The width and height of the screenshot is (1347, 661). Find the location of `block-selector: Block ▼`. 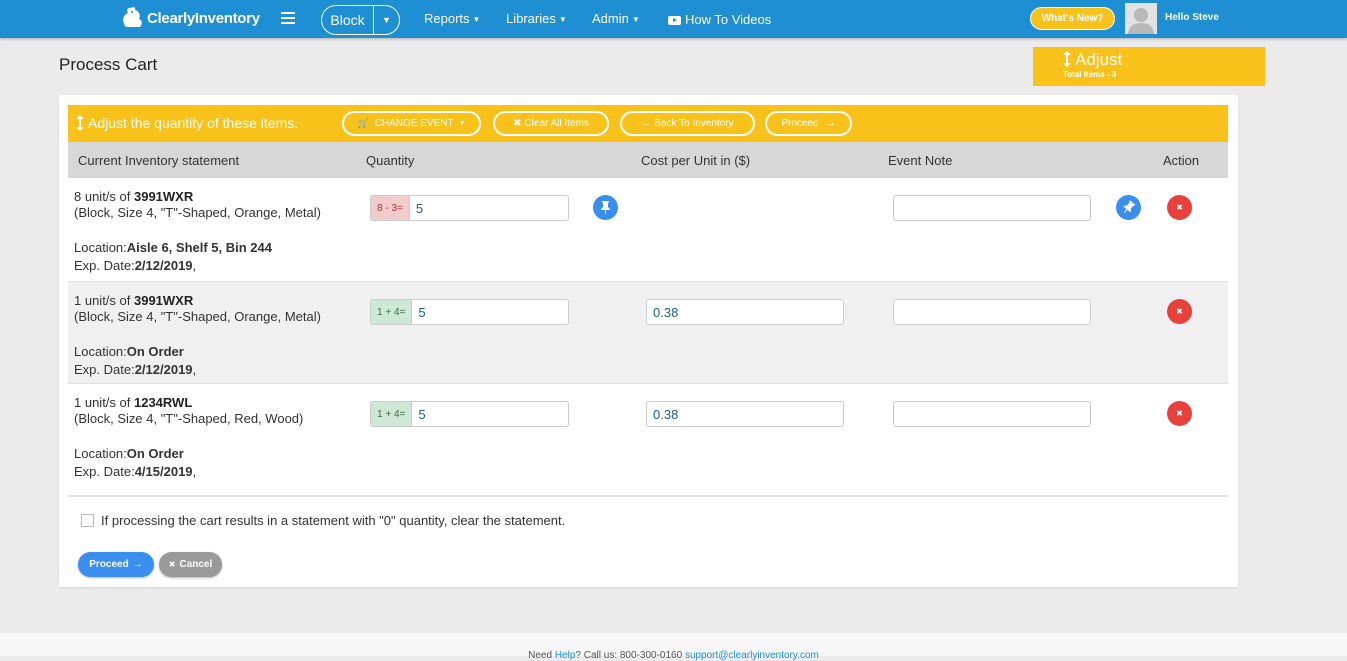

block-selector: Block ▼ is located at coordinates (360, 20).